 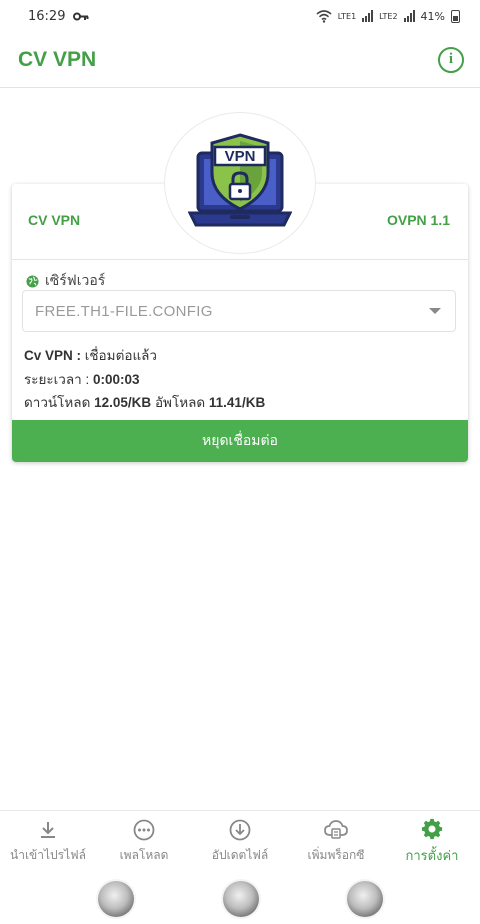 I want to click on more-icon, so click(x=144, y=830).